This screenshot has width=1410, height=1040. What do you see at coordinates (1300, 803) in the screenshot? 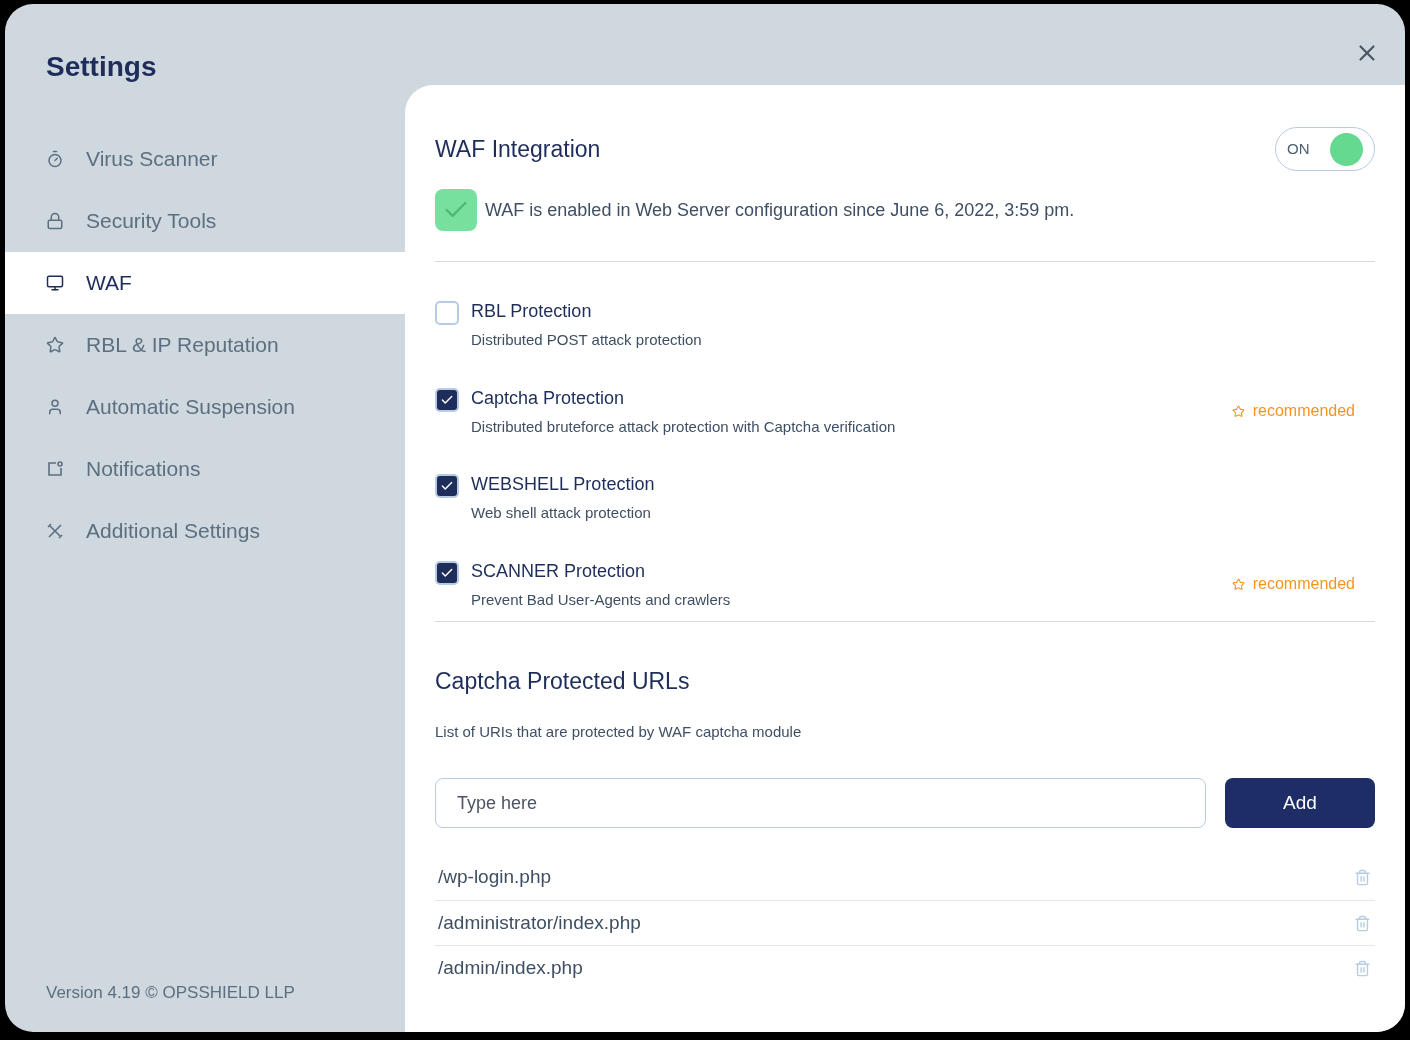
I see `add-button: Add` at bounding box center [1300, 803].